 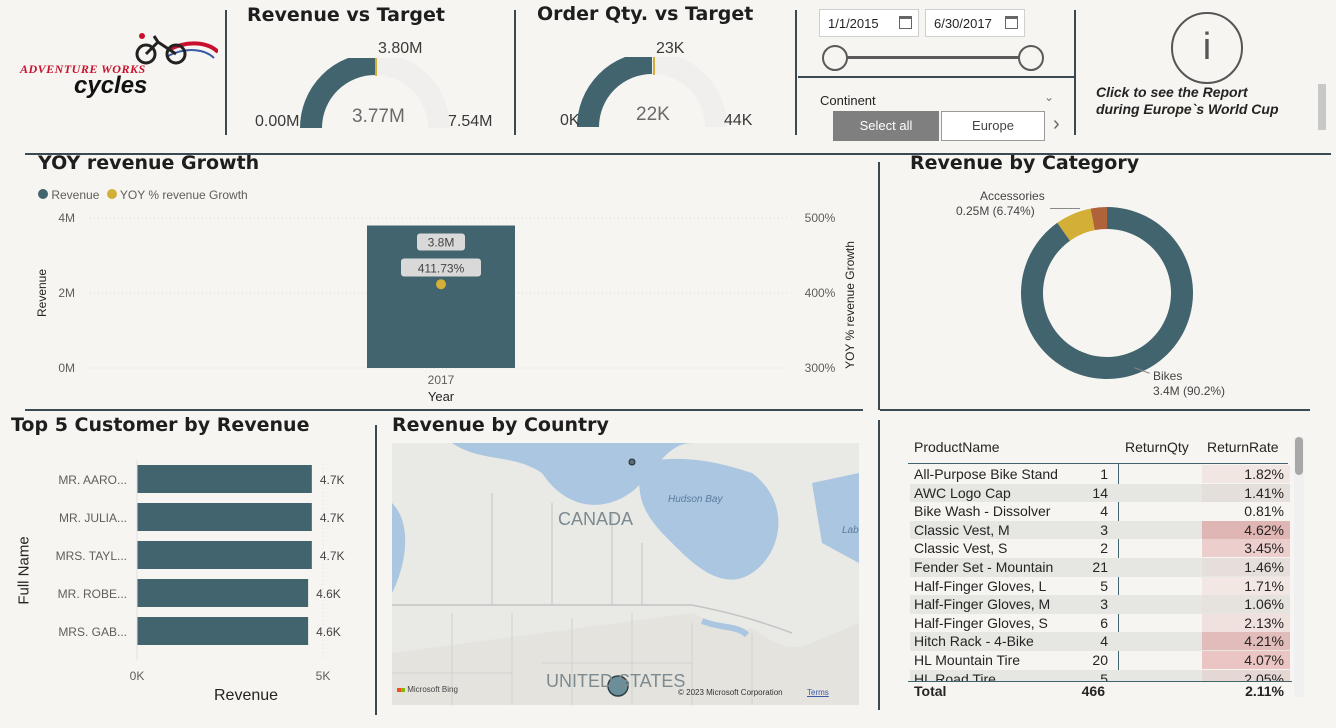 I want to click on table-row: Hitch Rack - 4-Bike 4 4.21%, so click(x=1100, y=641).